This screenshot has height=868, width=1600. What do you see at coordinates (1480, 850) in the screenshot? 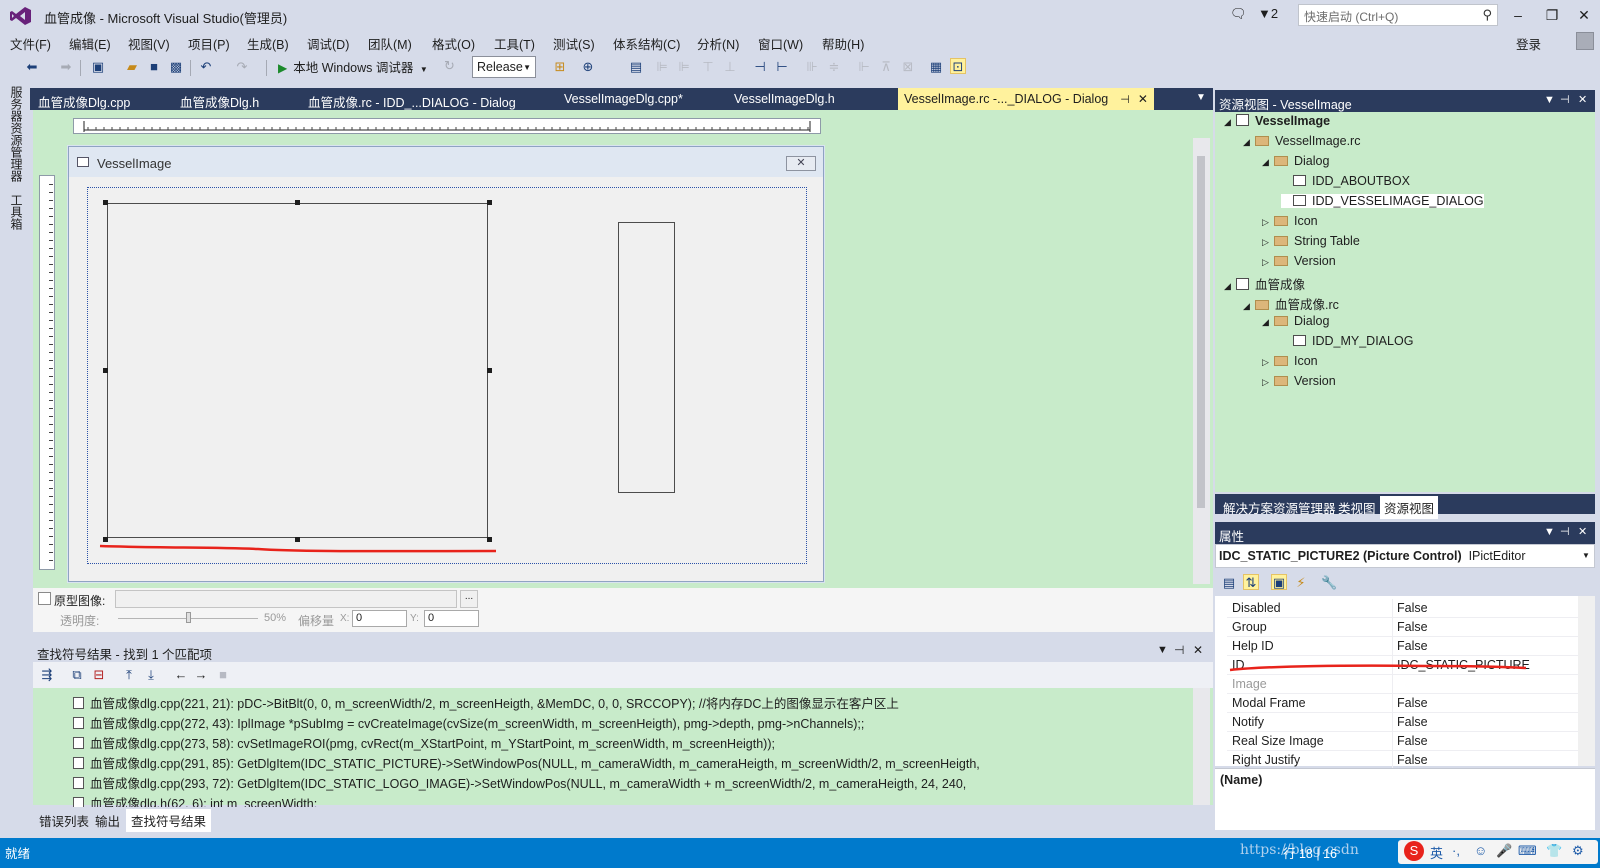
I see `emoji-icon: ☺` at bounding box center [1480, 850].